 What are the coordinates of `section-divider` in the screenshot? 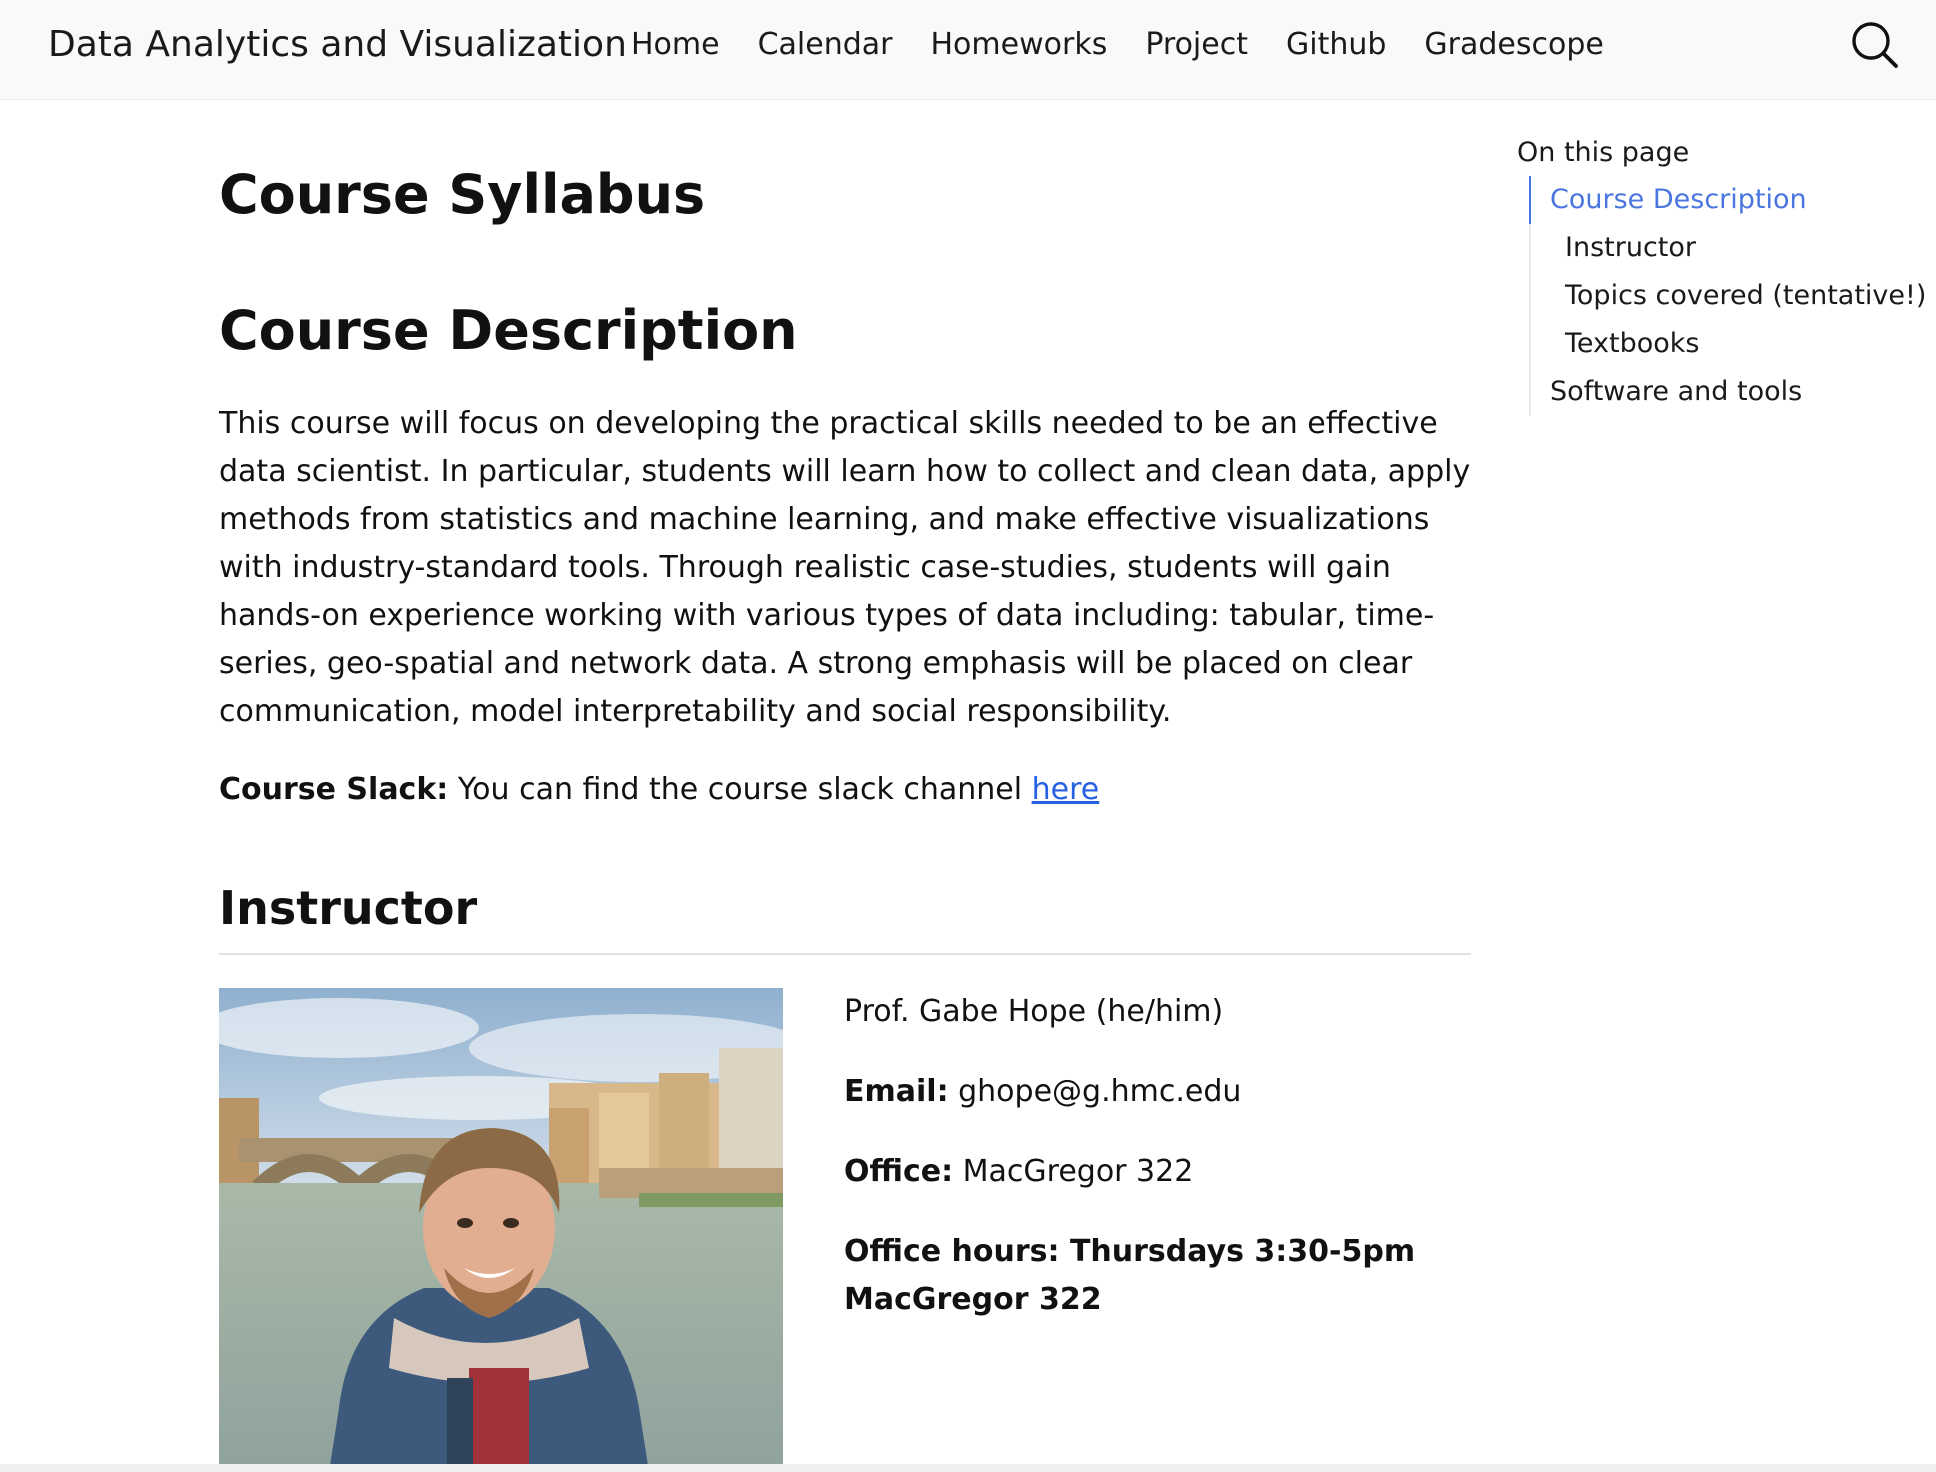 It's located at (845, 954).